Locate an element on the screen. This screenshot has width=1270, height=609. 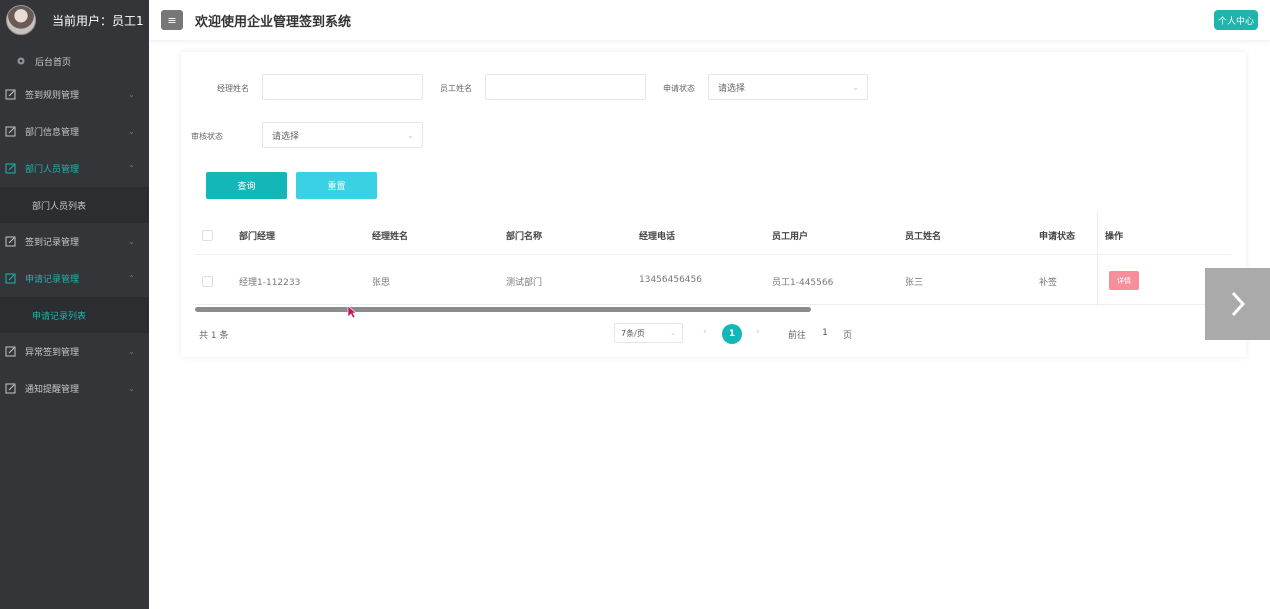
page-size-select: 7条/页 ⌄ is located at coordinates (648, 333).